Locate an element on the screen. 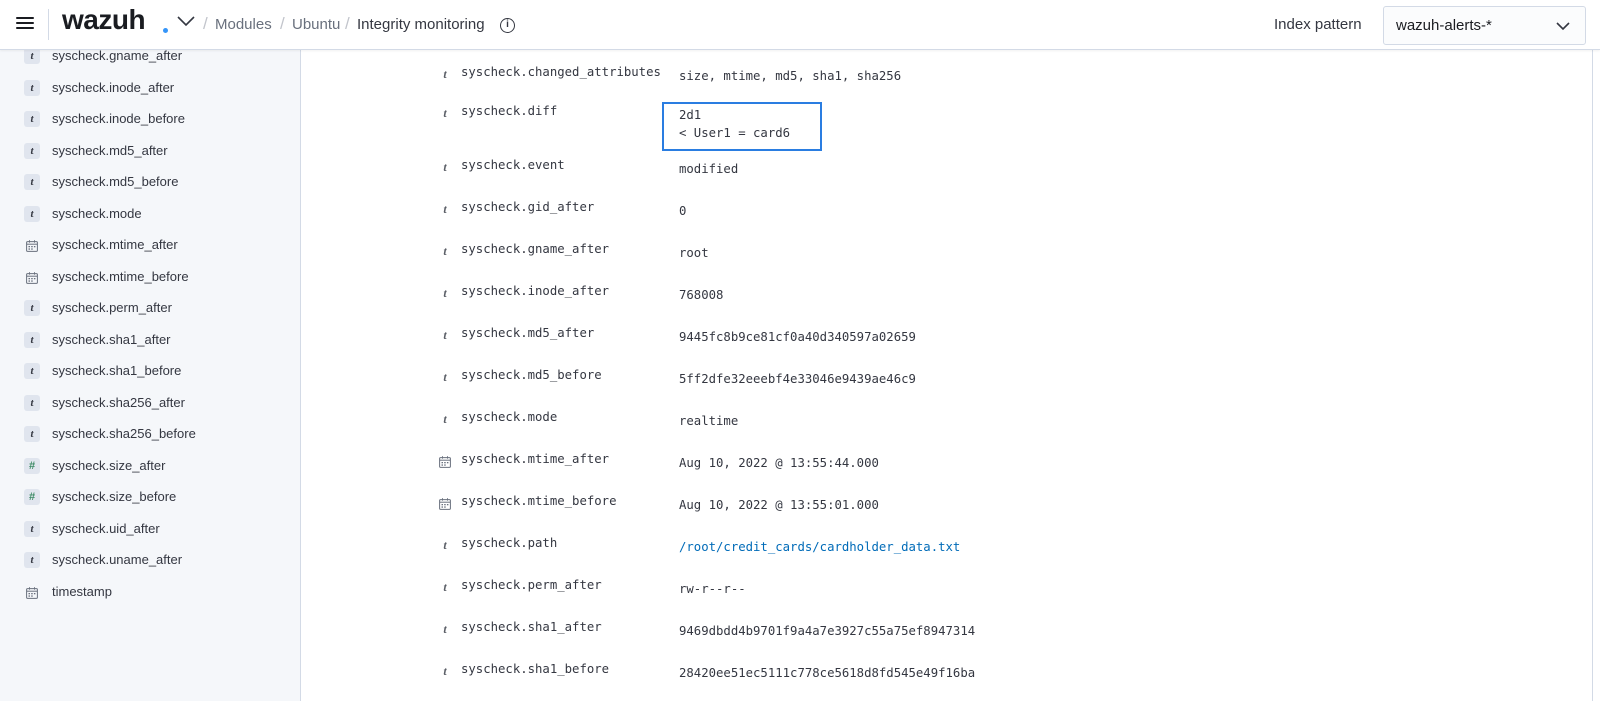 The image size is (1600, 701). index-pattern-value: wazuh-alerts-* is located at coordinates (1444, 25).